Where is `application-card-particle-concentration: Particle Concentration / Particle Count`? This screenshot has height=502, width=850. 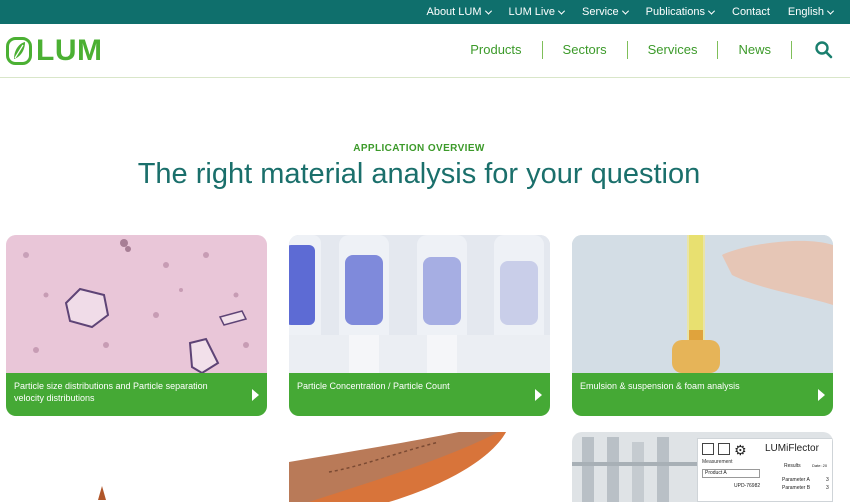 application-card-particle-concentration: Particle Concentration / Particle Count is located at coordinates (419, 325).